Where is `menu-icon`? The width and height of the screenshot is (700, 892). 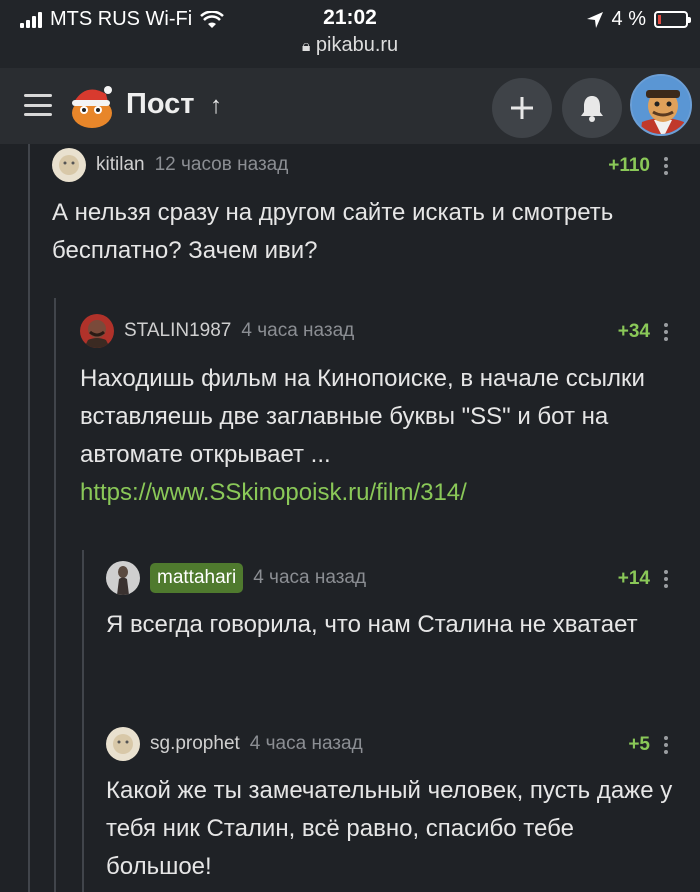
menu-icon is located at coordinates (38, 105).